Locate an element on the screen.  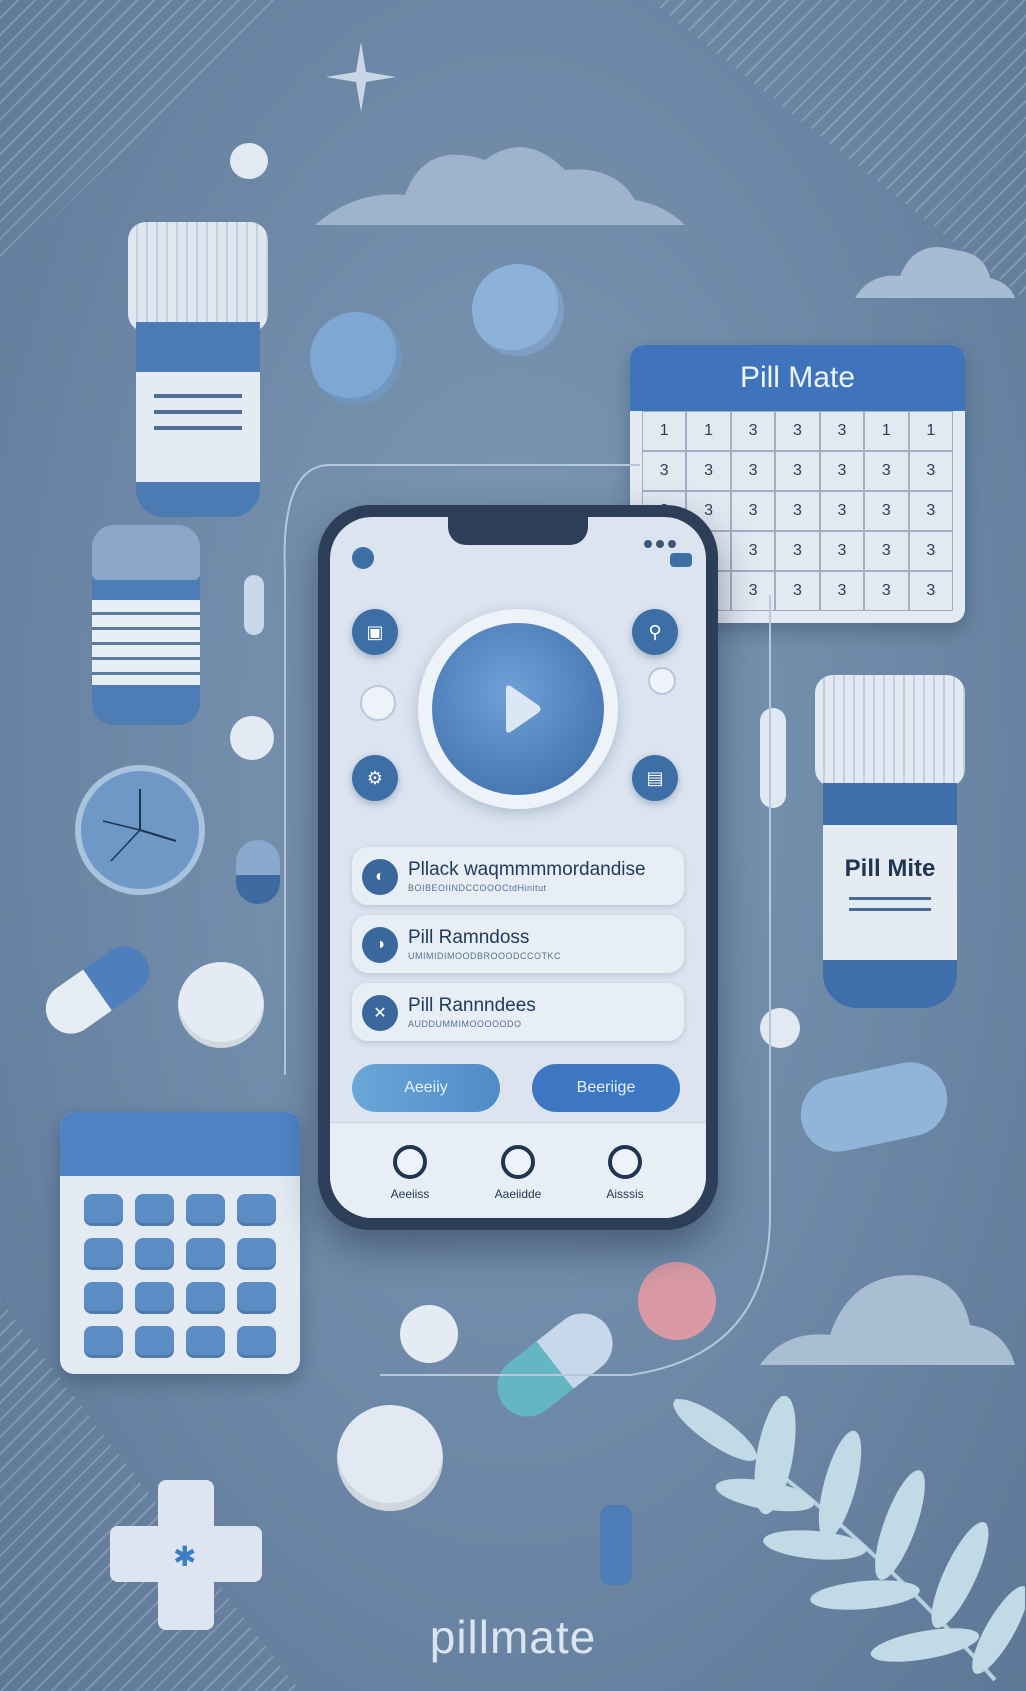
schedule-button: ⚲ is located at coordinates (655, 632).